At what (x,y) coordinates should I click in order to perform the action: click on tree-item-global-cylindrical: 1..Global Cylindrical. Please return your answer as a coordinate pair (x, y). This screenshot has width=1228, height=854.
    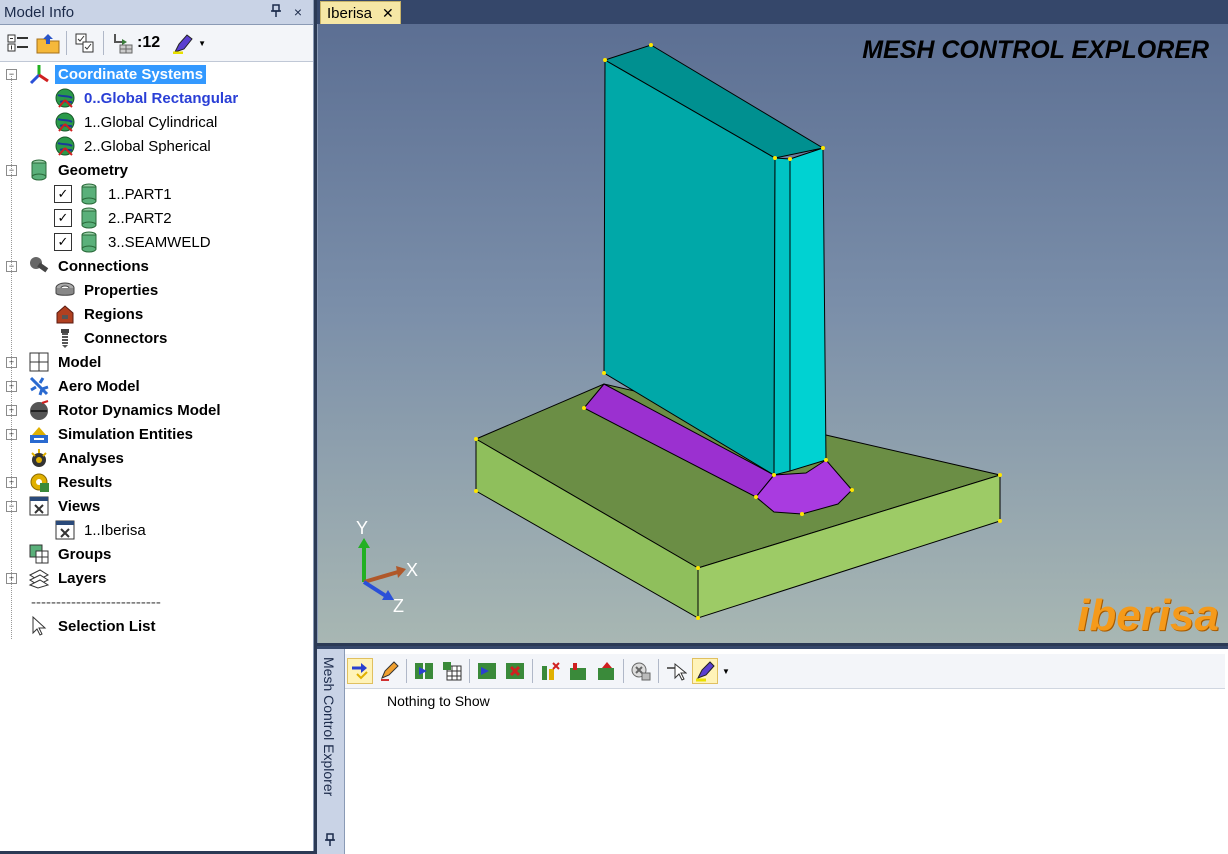
    Looking at the image, I should click on (137, 122).